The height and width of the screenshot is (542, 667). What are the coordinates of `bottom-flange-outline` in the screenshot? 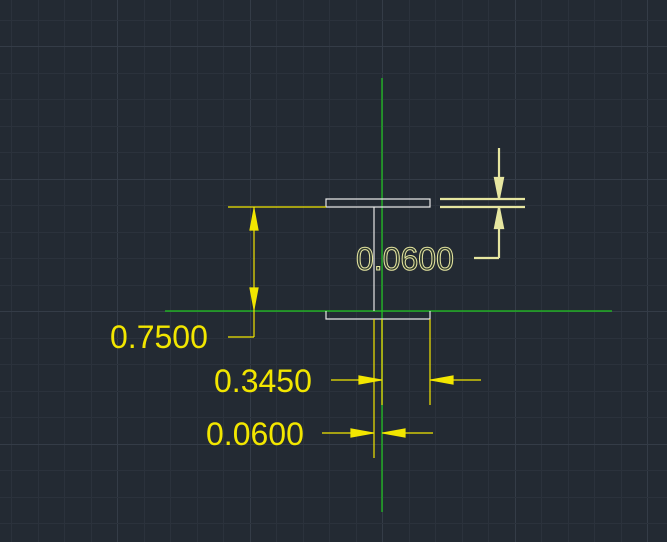 It's located at (378, 315).